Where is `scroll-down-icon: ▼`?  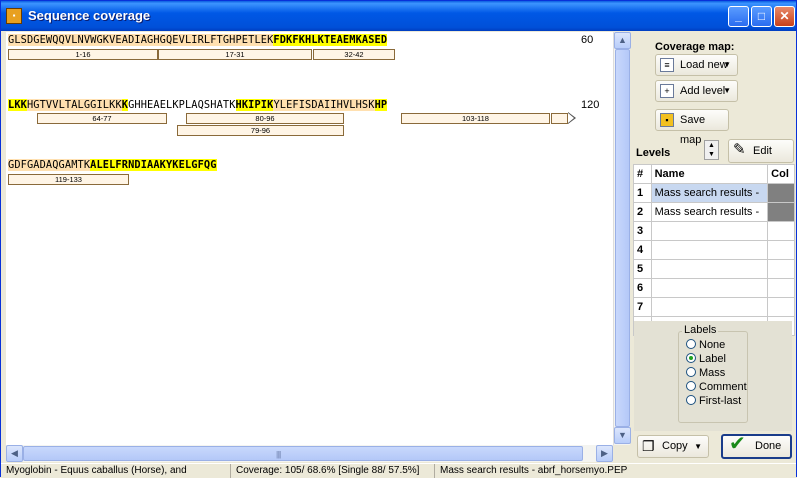 scroll-down-icon: ▼ is located at coordinates (622, 435).